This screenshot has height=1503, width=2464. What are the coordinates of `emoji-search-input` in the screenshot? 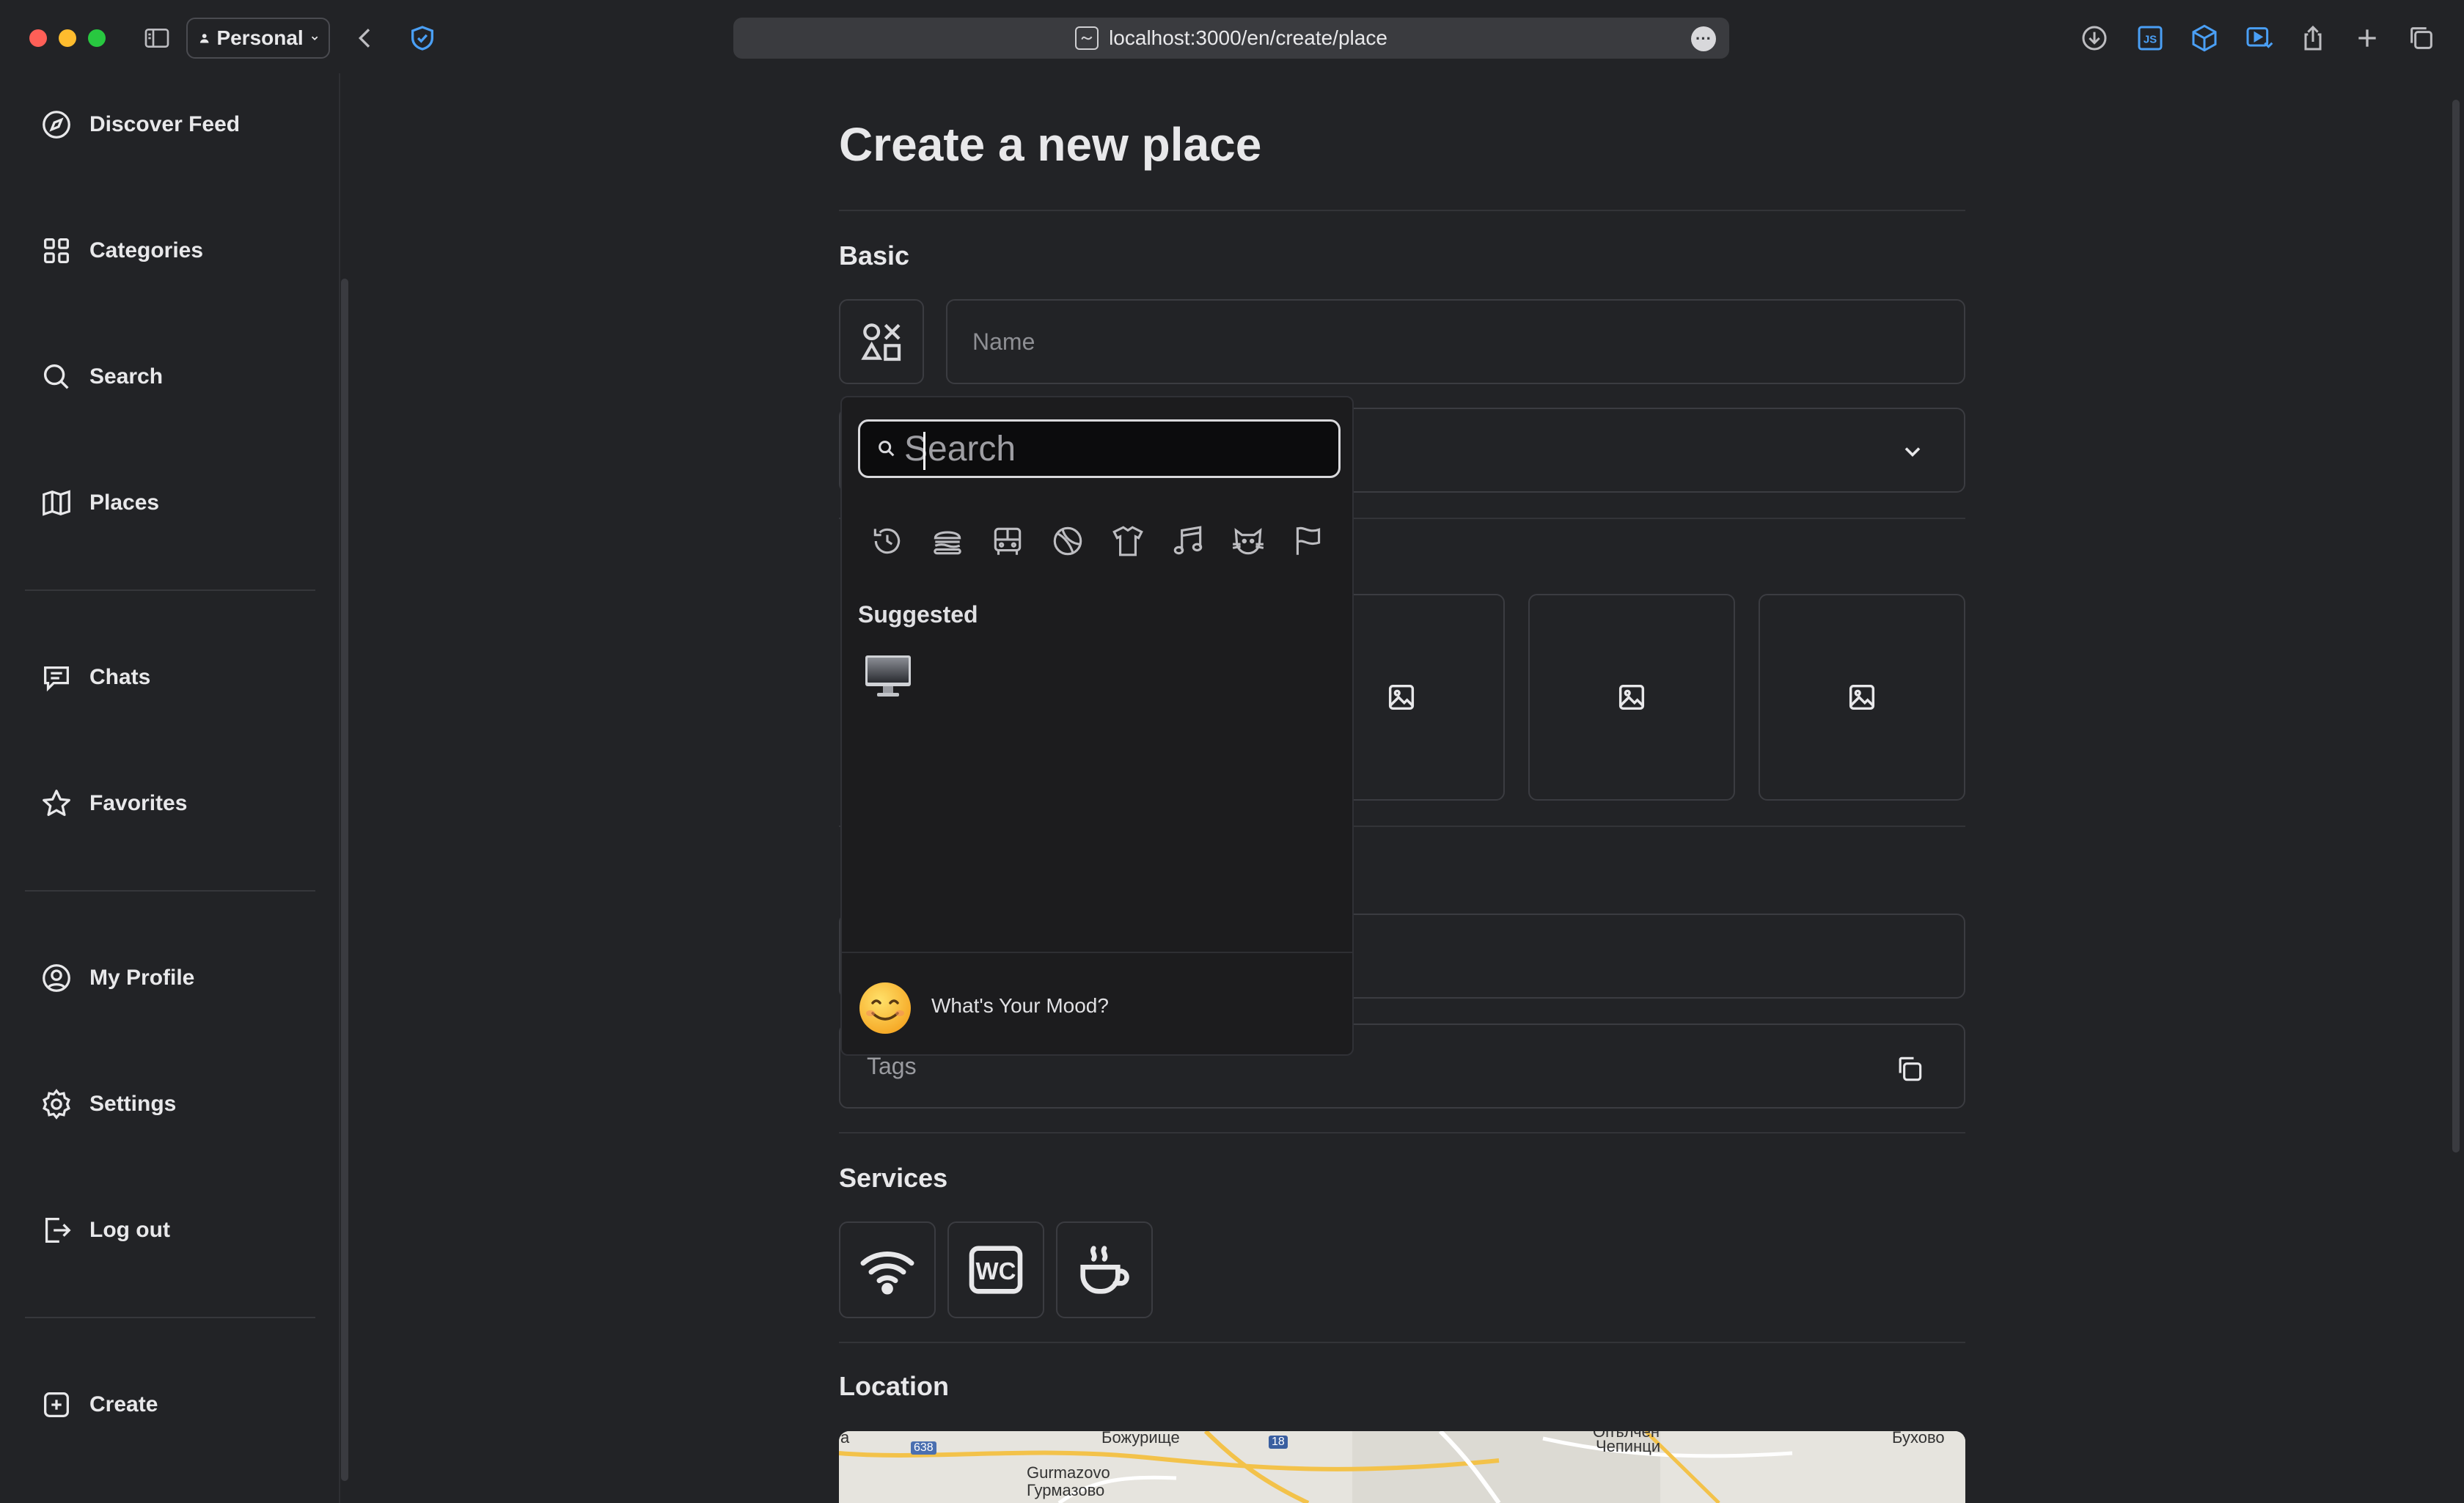 It's located at (1117, 448).